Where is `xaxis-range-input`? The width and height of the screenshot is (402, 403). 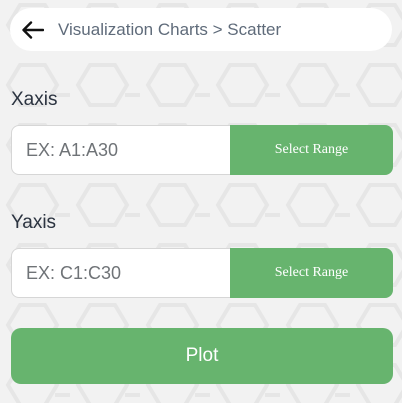 xaxis-range-input is located at coordinates (120, 150).